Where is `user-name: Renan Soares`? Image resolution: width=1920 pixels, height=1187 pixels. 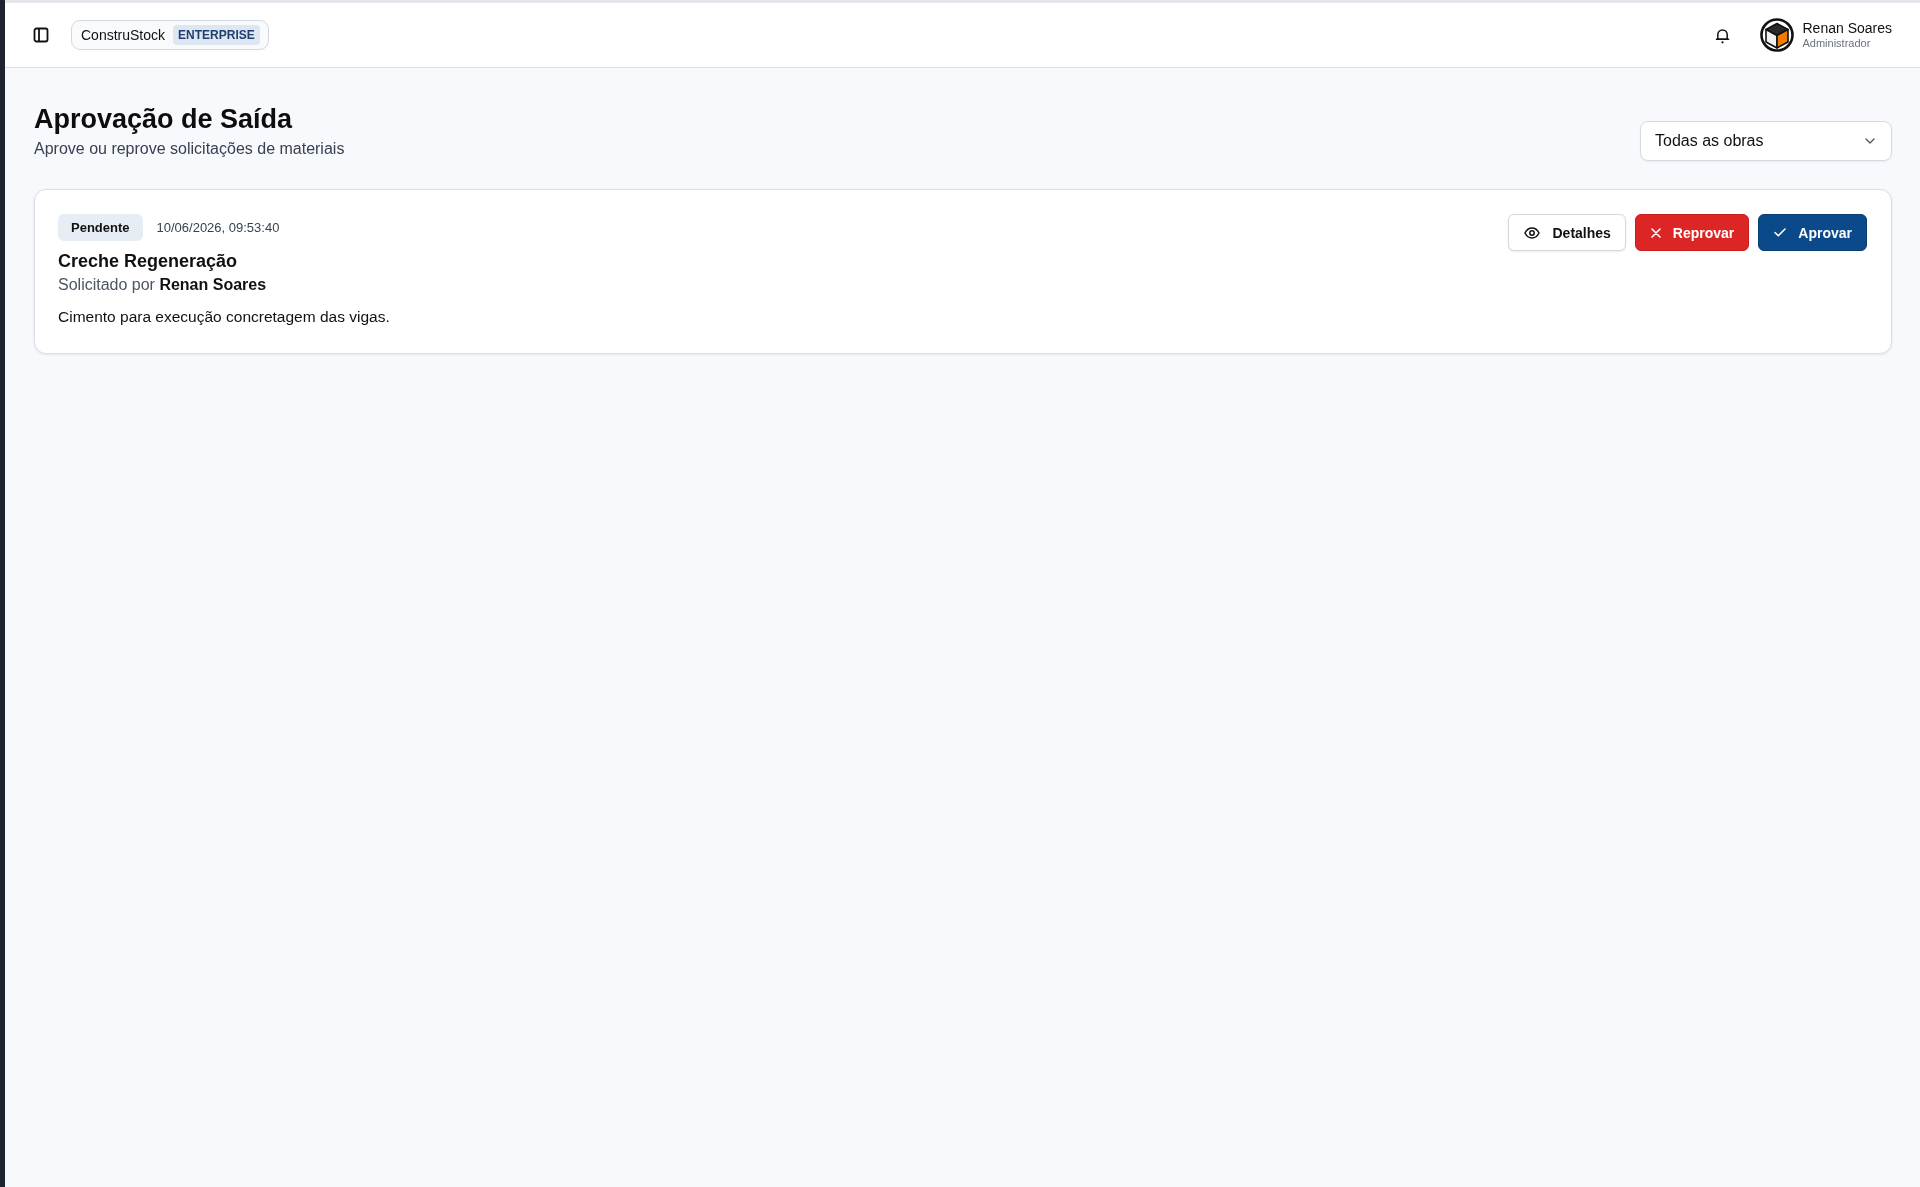
user-name: Renan Soares is located at coordinates (1847, 29).